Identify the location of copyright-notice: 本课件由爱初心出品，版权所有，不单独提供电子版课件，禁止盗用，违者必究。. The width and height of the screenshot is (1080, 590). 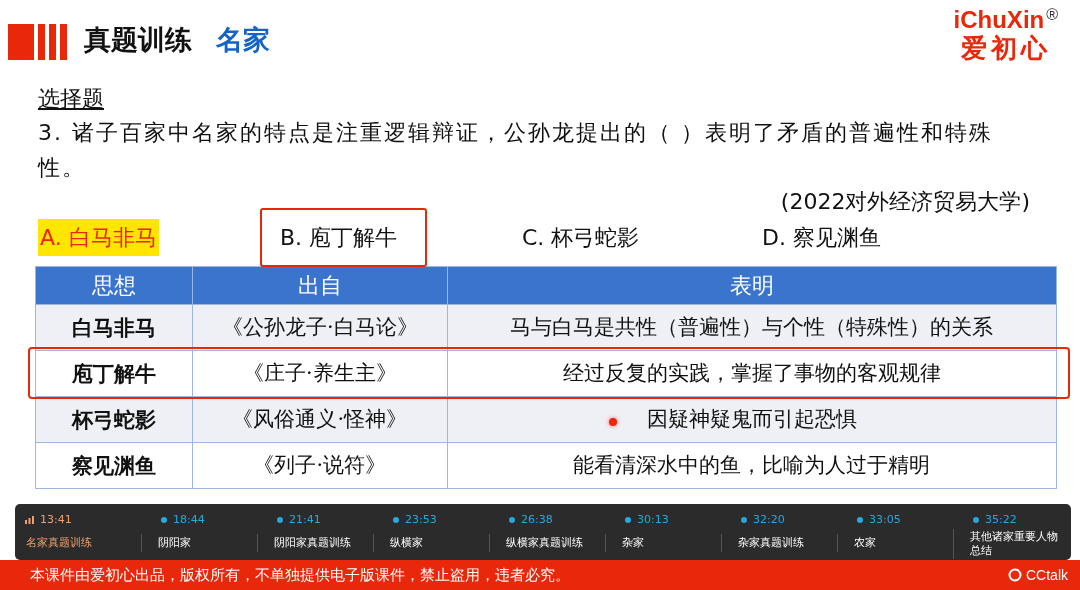
(300, 575).